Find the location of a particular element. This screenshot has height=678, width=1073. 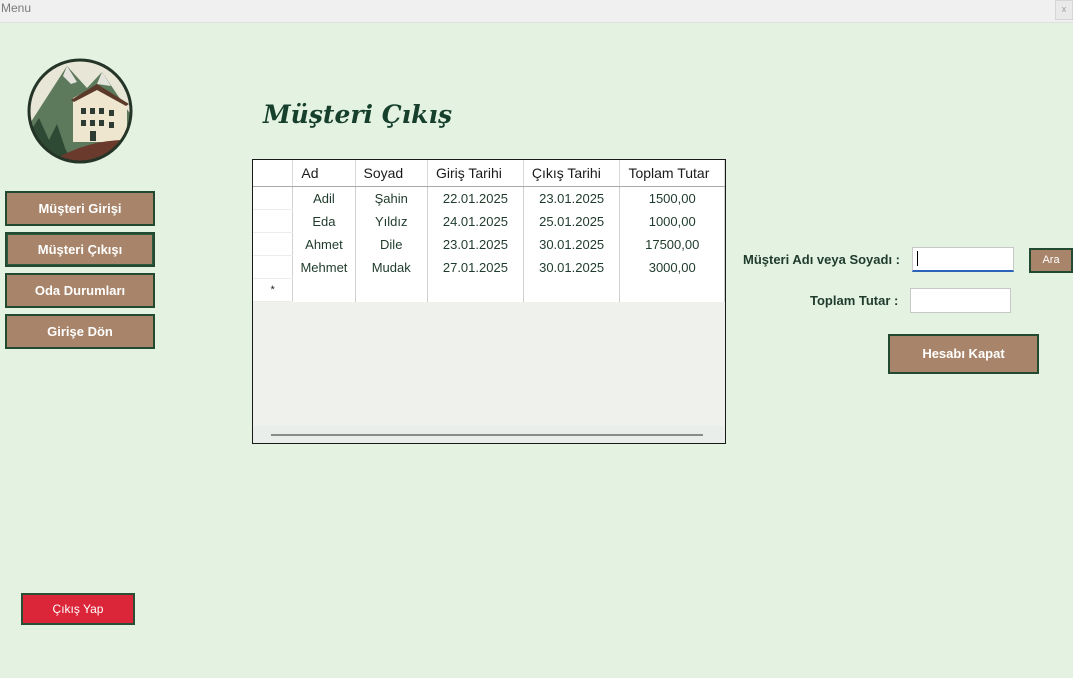

page-title: Müşteri Çıkış is located at coordinates (358, 114).